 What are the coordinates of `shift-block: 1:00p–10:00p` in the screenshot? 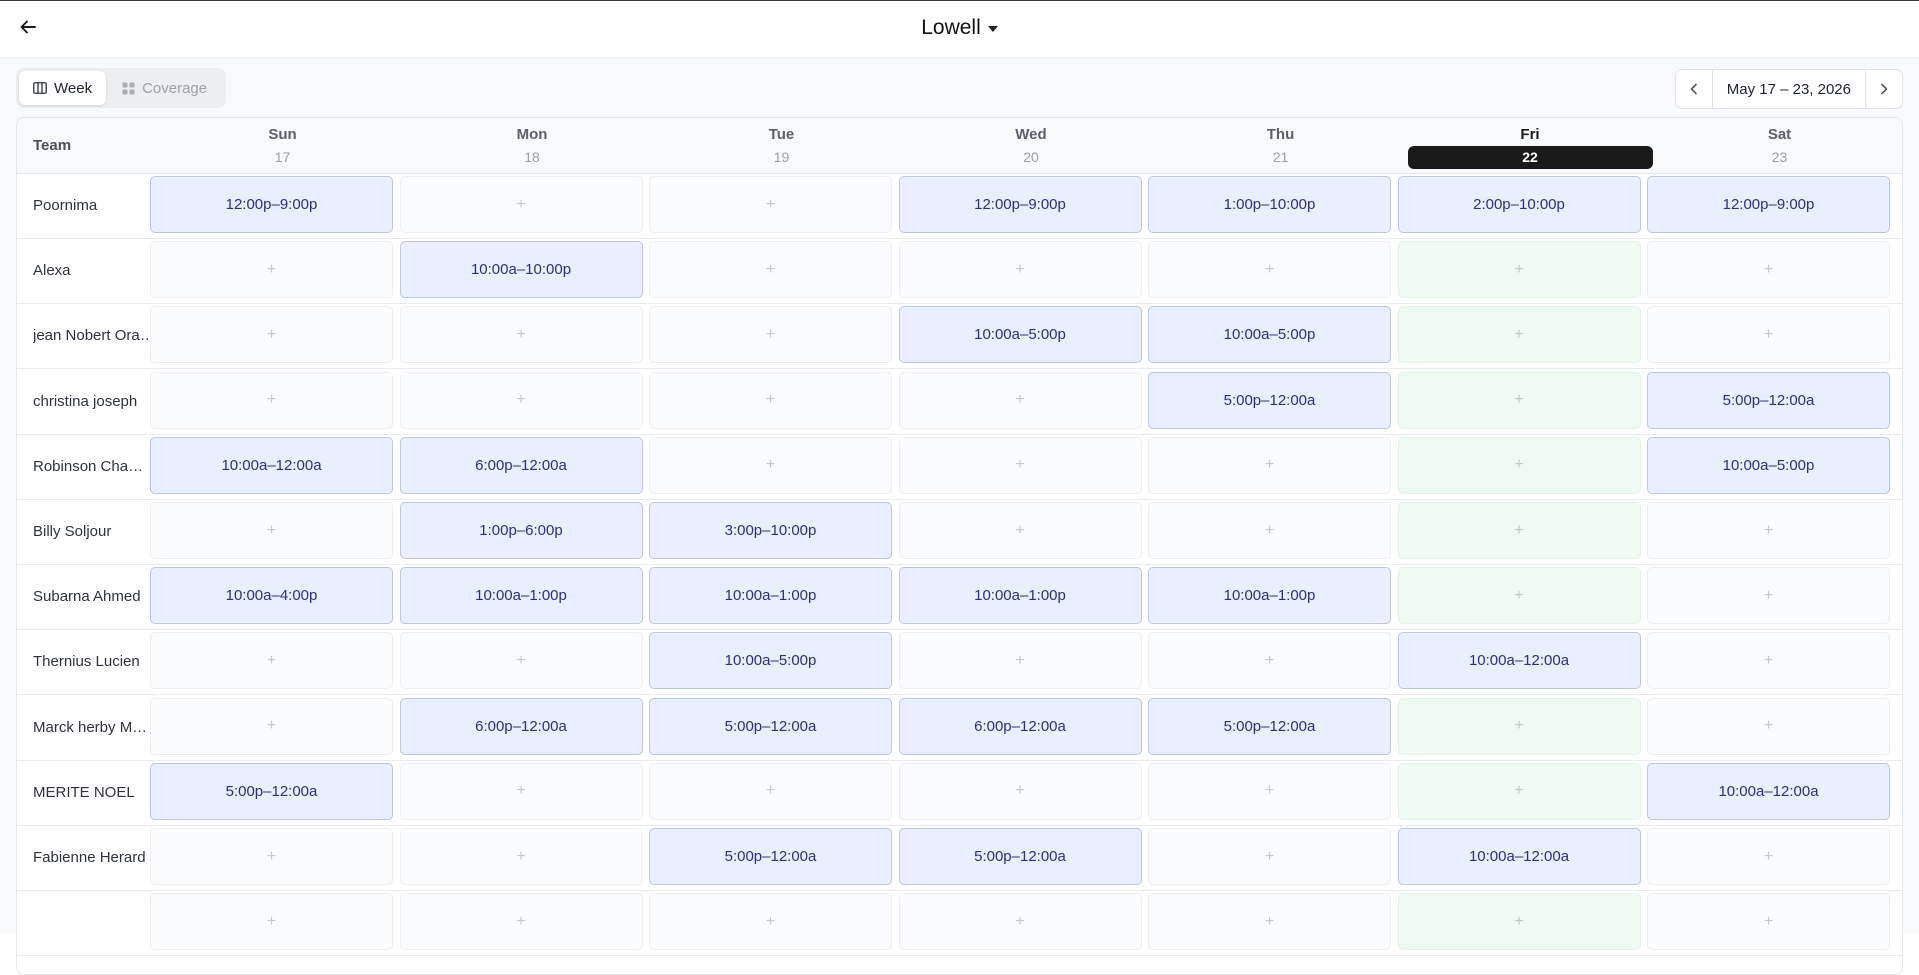 It's located at (1269, 204).